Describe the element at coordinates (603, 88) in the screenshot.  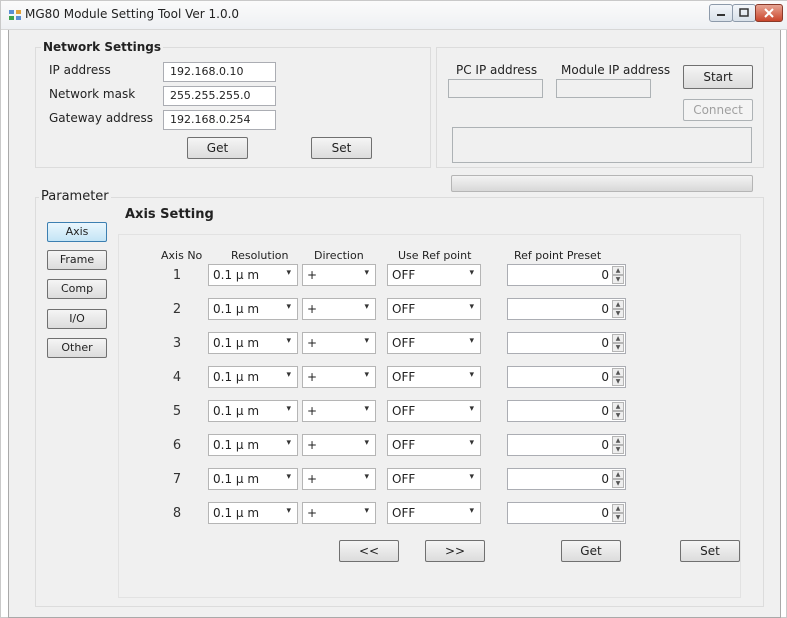
I see `module-ip-field` at that location.